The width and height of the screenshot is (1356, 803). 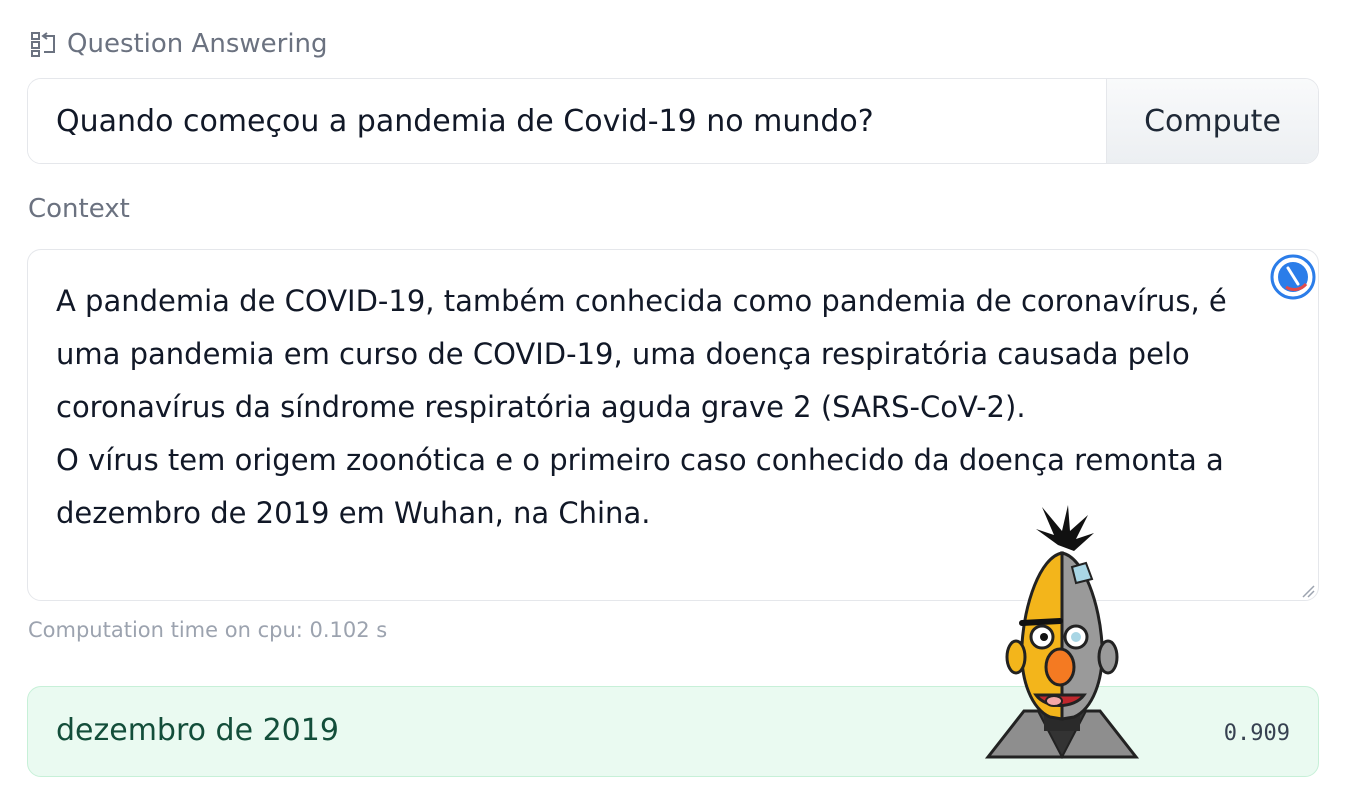 What do you see at coordinates (567, 121) in the screenshot?
I see `question-input` at bounding box center [567, 121].